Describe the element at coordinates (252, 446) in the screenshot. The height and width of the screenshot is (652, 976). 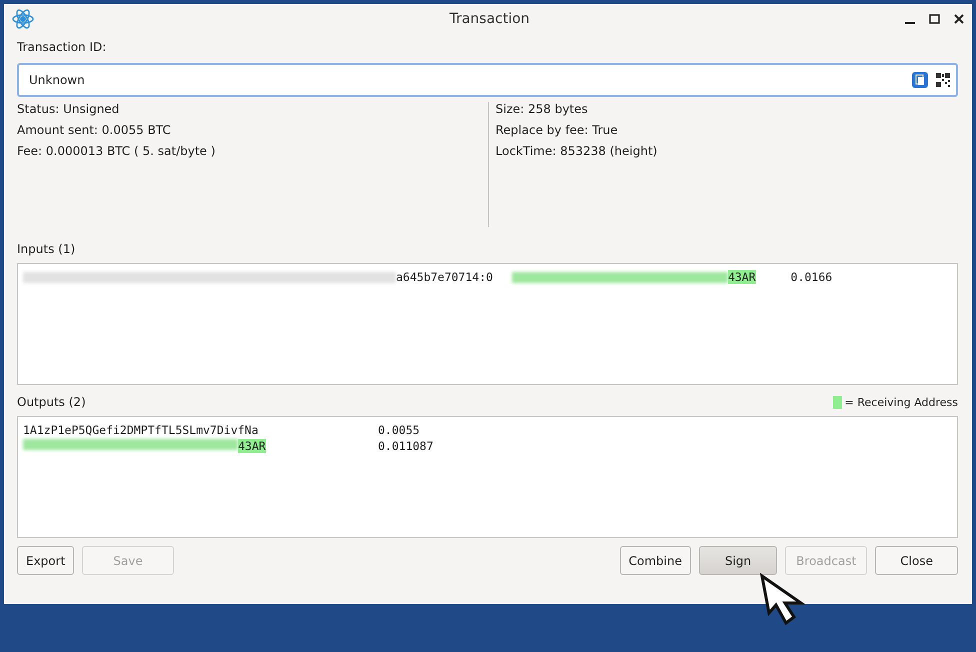
I see `output-address: 43AR` at that location.